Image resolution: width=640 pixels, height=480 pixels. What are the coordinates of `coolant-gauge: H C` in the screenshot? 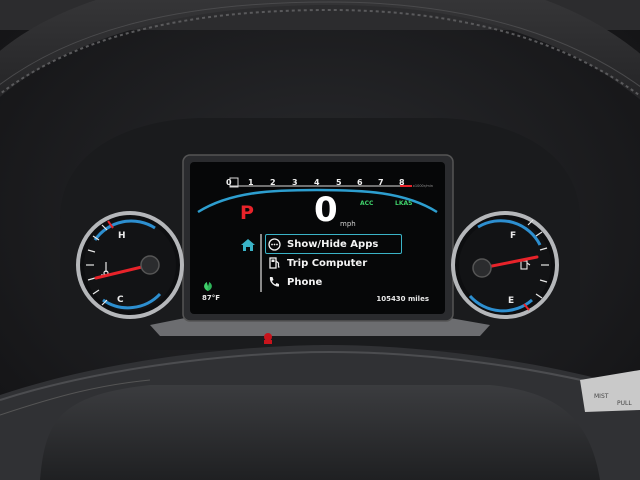 It's located at (130, 265).